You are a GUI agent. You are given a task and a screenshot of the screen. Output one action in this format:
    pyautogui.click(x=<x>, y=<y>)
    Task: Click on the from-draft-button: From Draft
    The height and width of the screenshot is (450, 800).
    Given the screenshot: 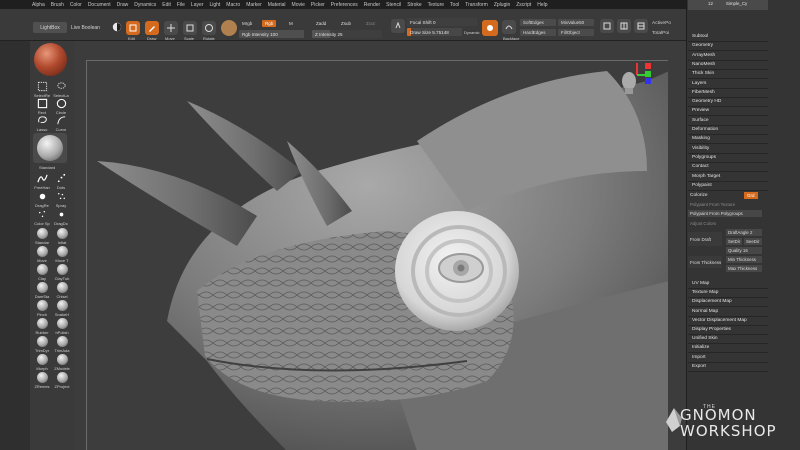 What is the action you would take?
    pyautogui.click(x=705, y=239)
    